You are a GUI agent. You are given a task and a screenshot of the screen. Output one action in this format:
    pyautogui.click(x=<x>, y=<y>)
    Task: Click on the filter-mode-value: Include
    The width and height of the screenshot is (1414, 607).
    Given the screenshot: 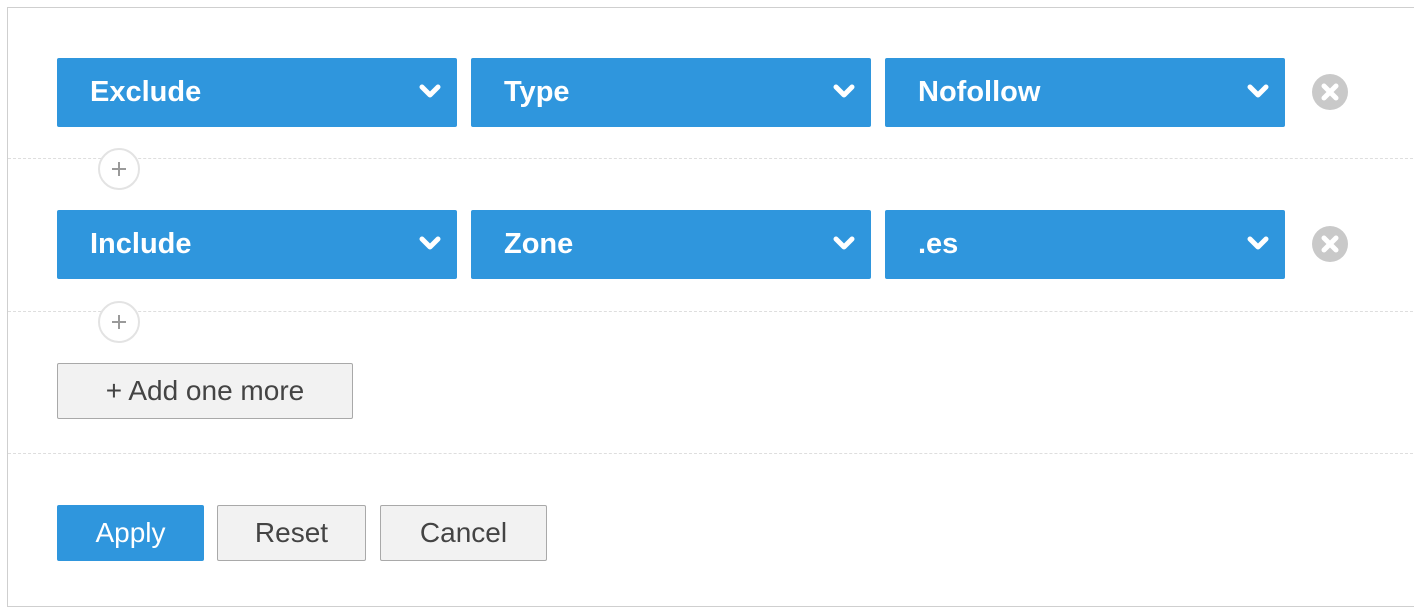 What is the action you would take?
    pyautogui.click(x=141, y=244)
    